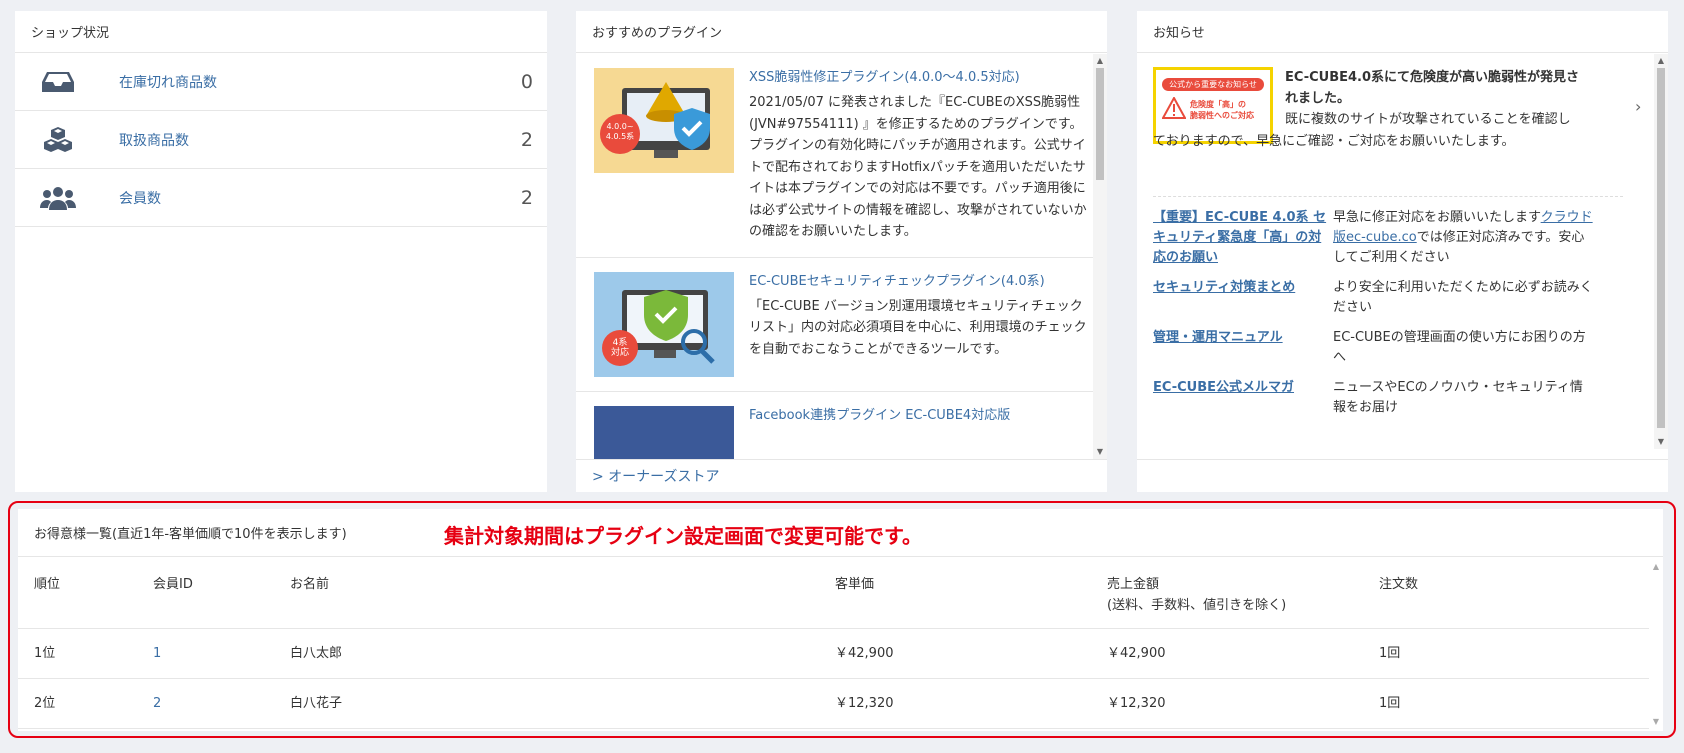 Image resolution: width=1684 pixels, height=753 pixels. I want to click on news-link-row: EC-CUBE公式メルマガ ニュースやECのノウハウ・セキュリティ情報をお届け, so click(1373, 398).